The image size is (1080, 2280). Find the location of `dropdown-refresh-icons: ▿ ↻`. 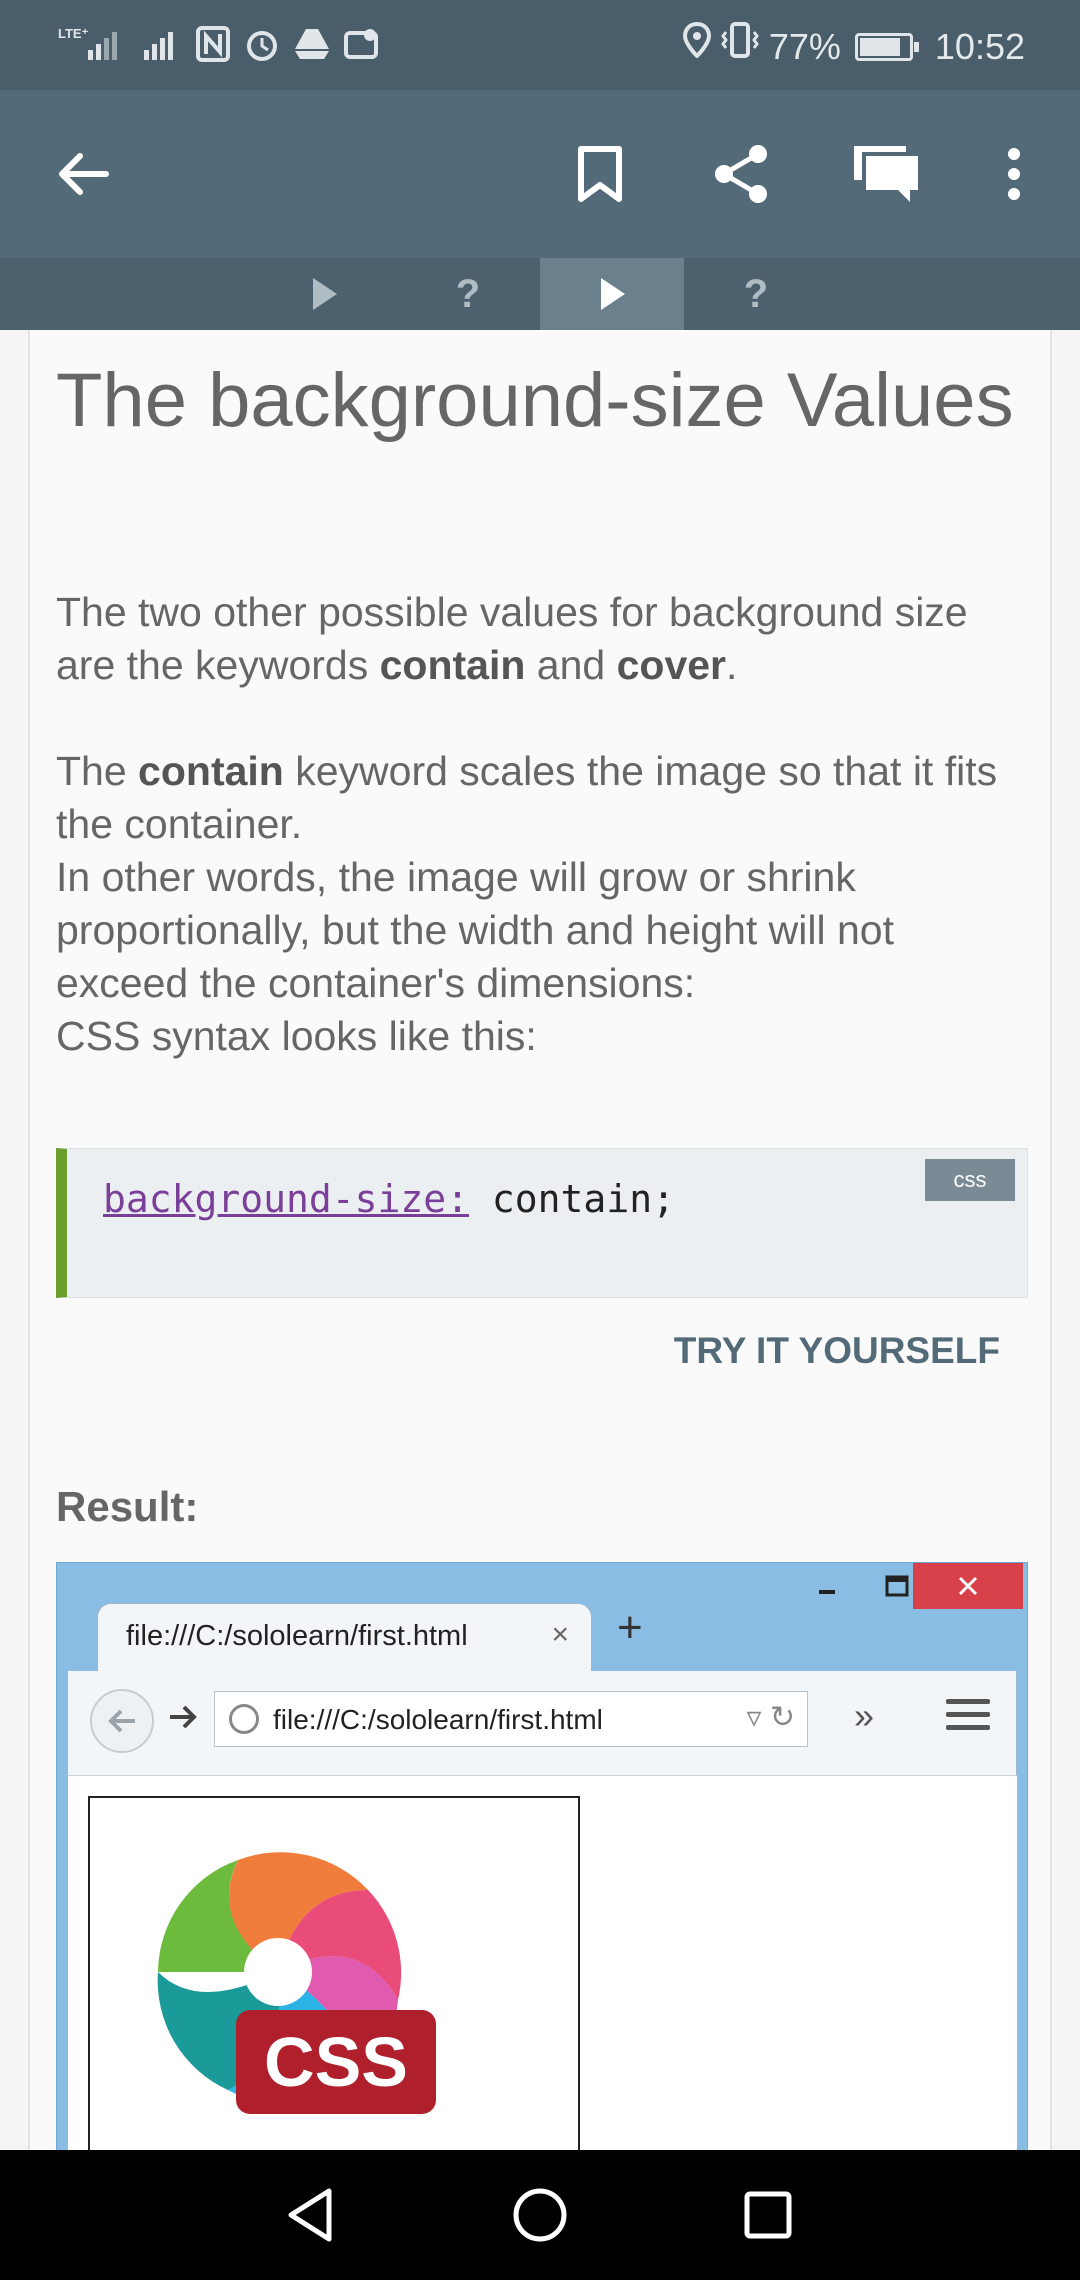

dropdown-refresh-icons: ▿ ↻ is located at coordinates (770, 1717).